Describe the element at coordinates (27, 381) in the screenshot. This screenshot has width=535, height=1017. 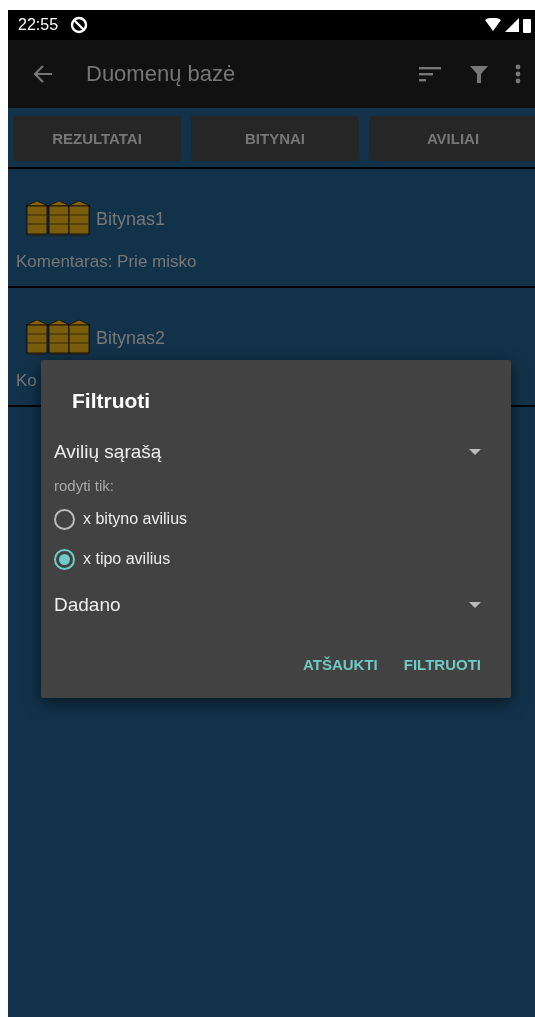
I see `apiary-comment: Ko` at that location.